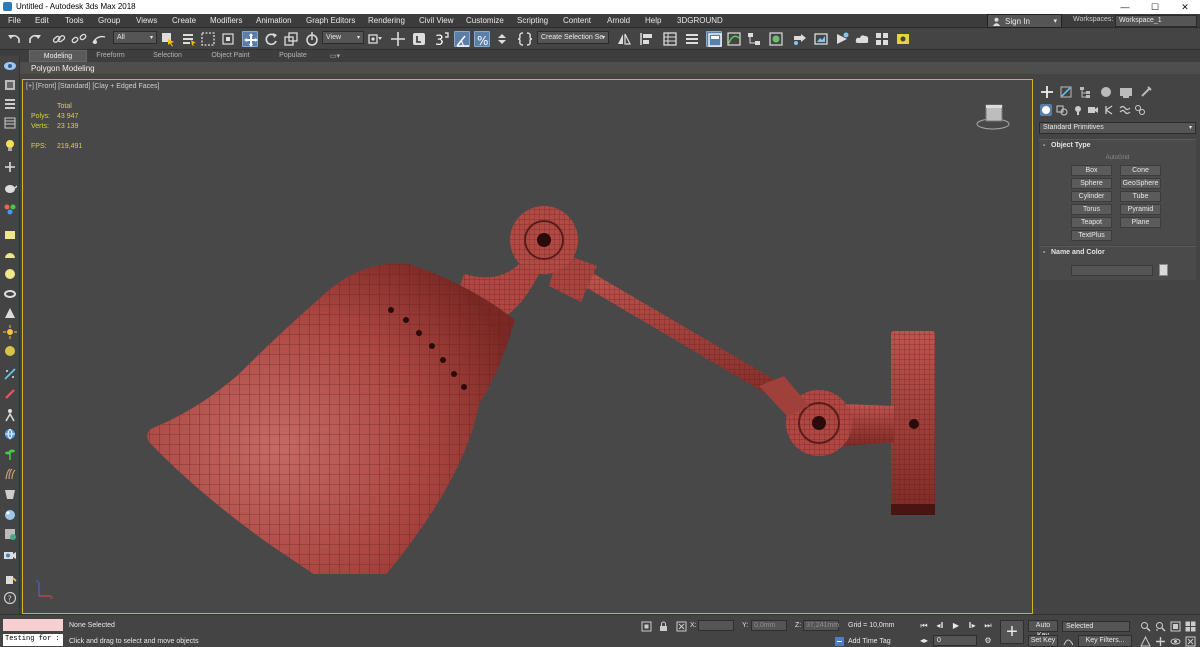  I want to click on zoom-all-icon, so click(1160, 626).